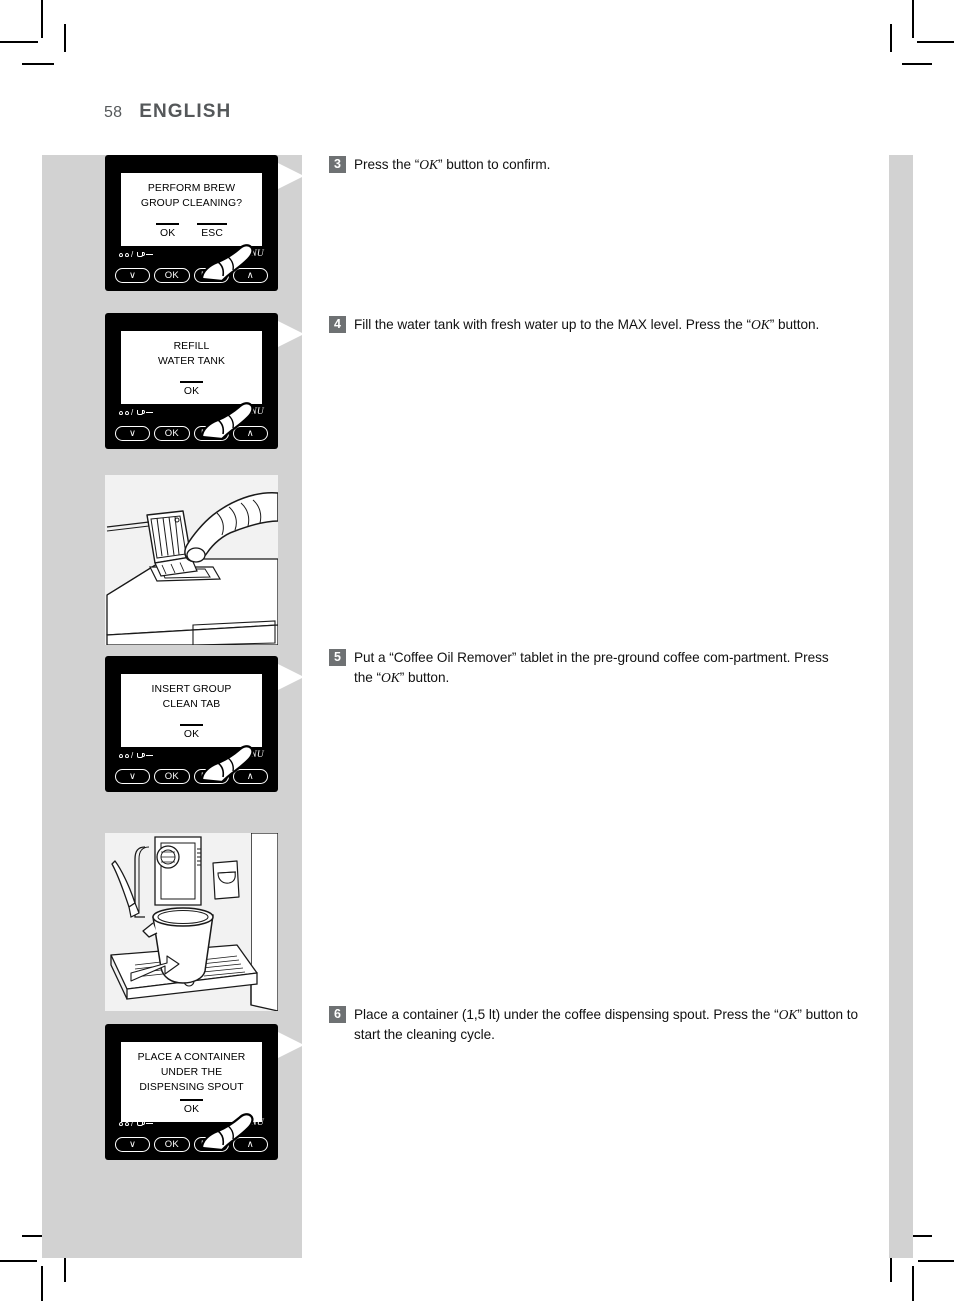  Describe the element at coordinates (191, 704) in the screenshot. I see `lcd-line: CLEAN TAB` at that location.